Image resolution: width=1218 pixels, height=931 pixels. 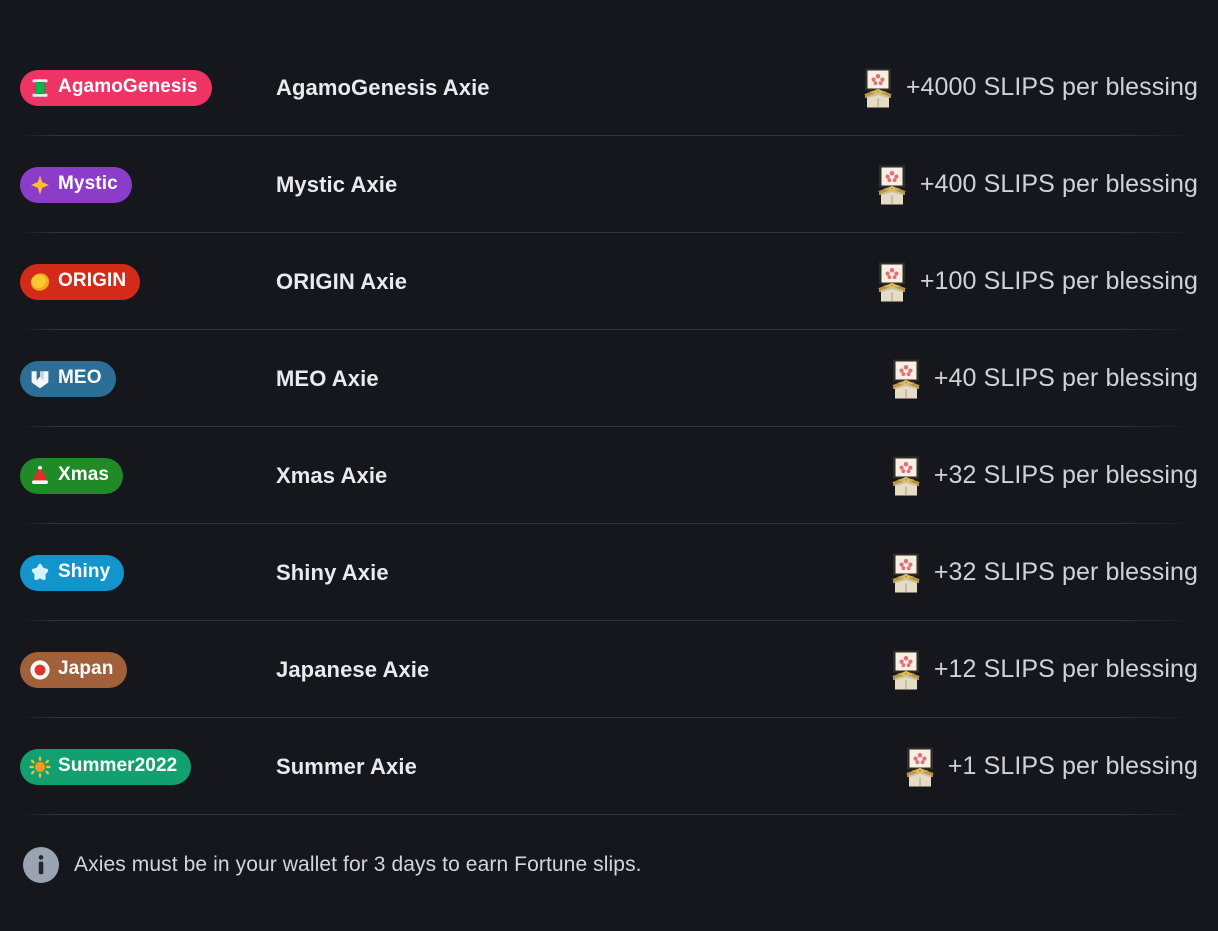 I want to click on reward-text: +12 SLIPS per blessing, so click(x=1065, y=669).